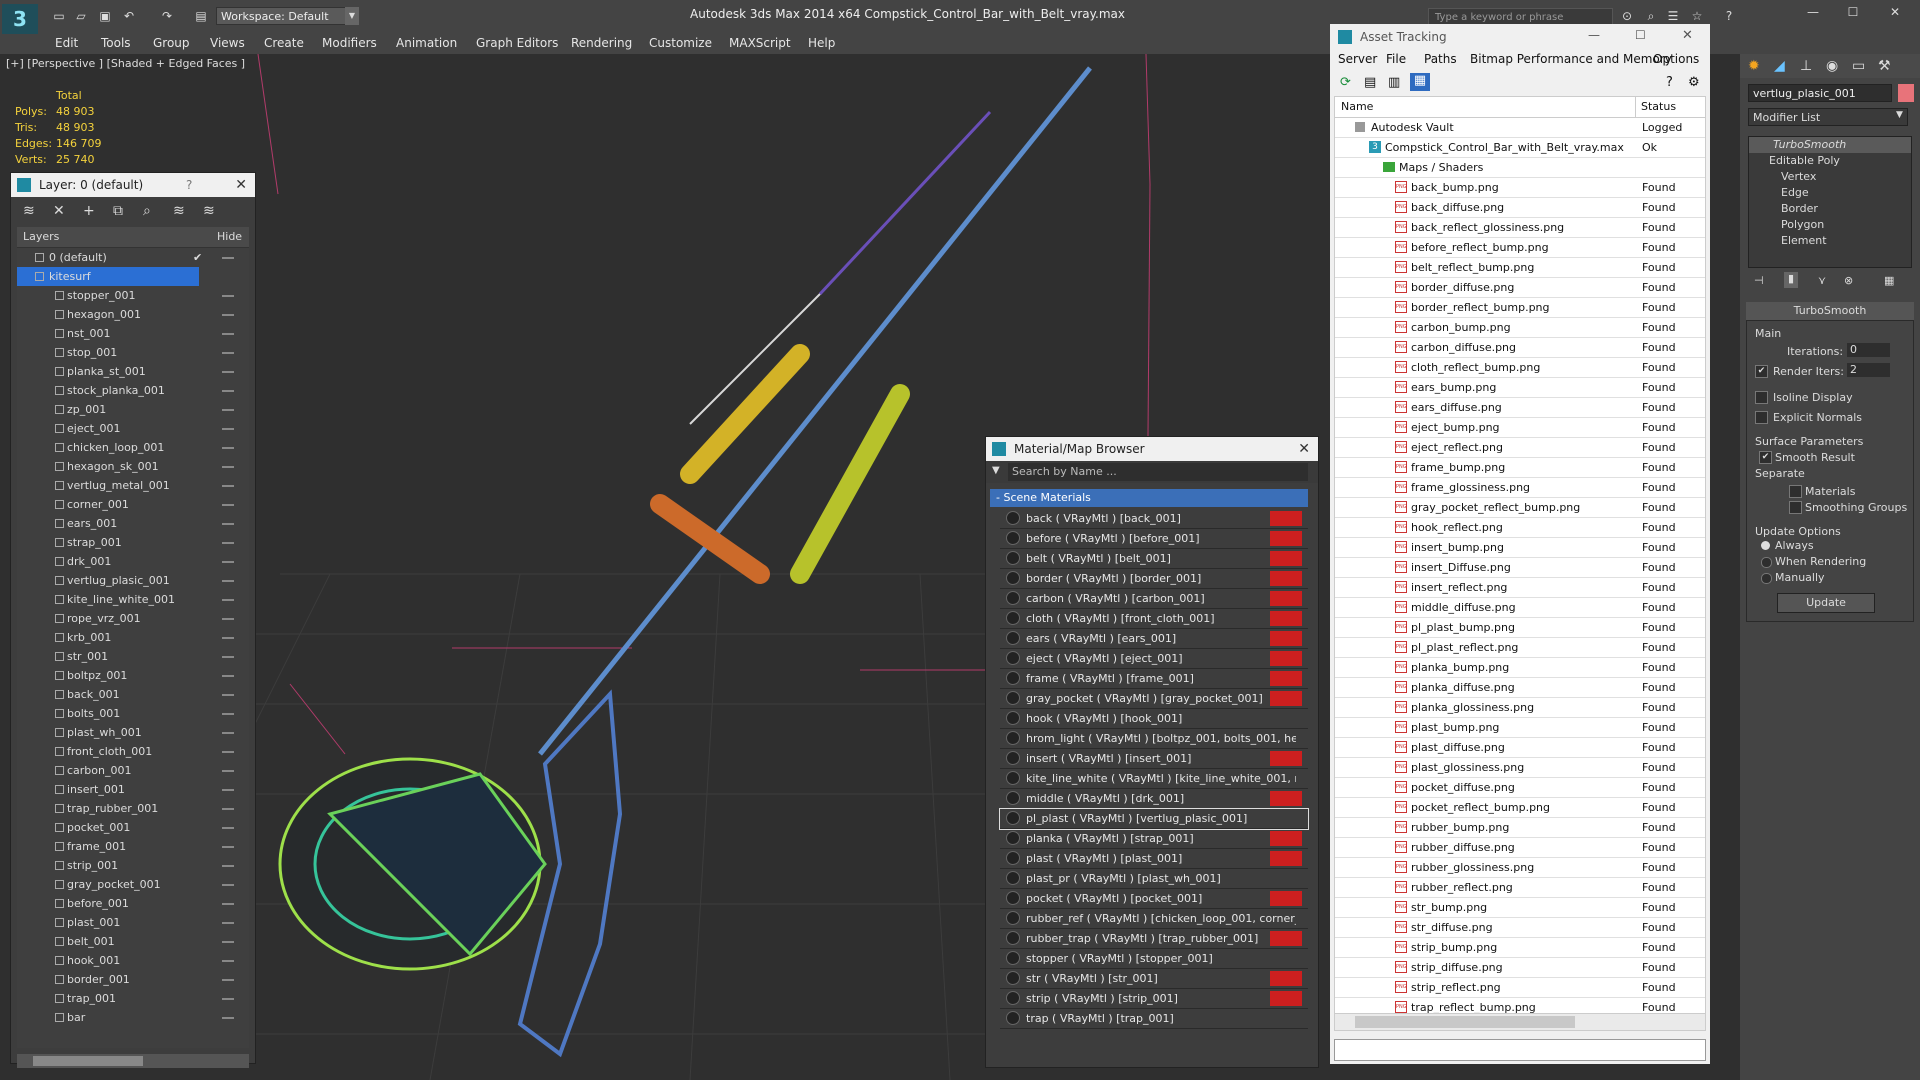  I want to click on asset-map-row: PNG pocket_reflect_bump.png Found, so click(1520, 808).